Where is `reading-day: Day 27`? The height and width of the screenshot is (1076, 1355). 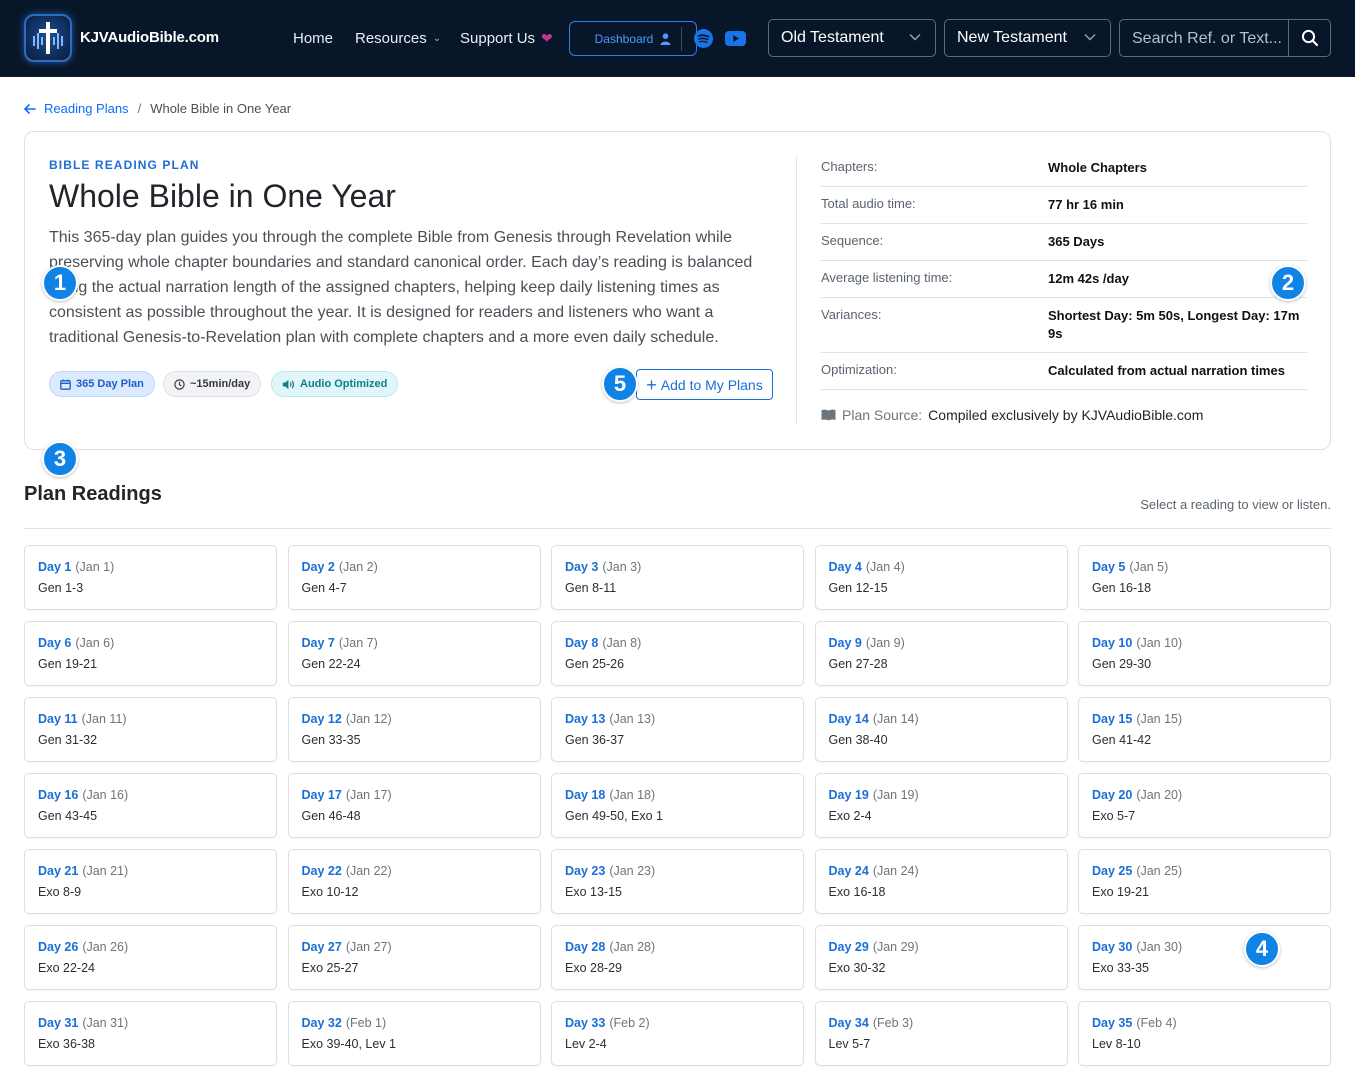
reading-day: Day 27 is located at coordinates (322, 947).